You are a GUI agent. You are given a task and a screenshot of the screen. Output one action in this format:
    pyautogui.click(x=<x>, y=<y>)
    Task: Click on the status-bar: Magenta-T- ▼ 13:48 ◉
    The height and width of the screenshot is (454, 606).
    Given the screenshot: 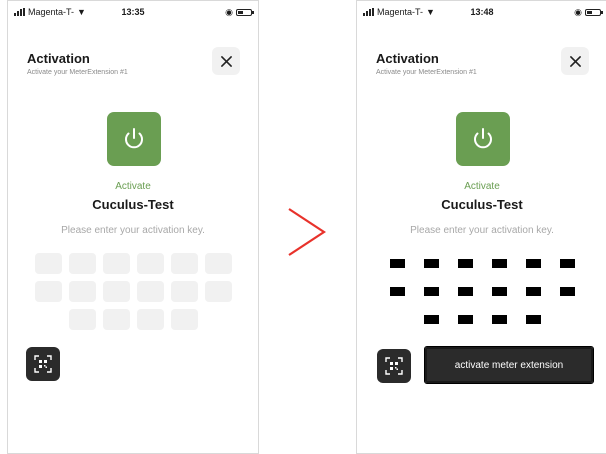 What is the action you would take?
    pyautogui.click(x=481, y=12)
    